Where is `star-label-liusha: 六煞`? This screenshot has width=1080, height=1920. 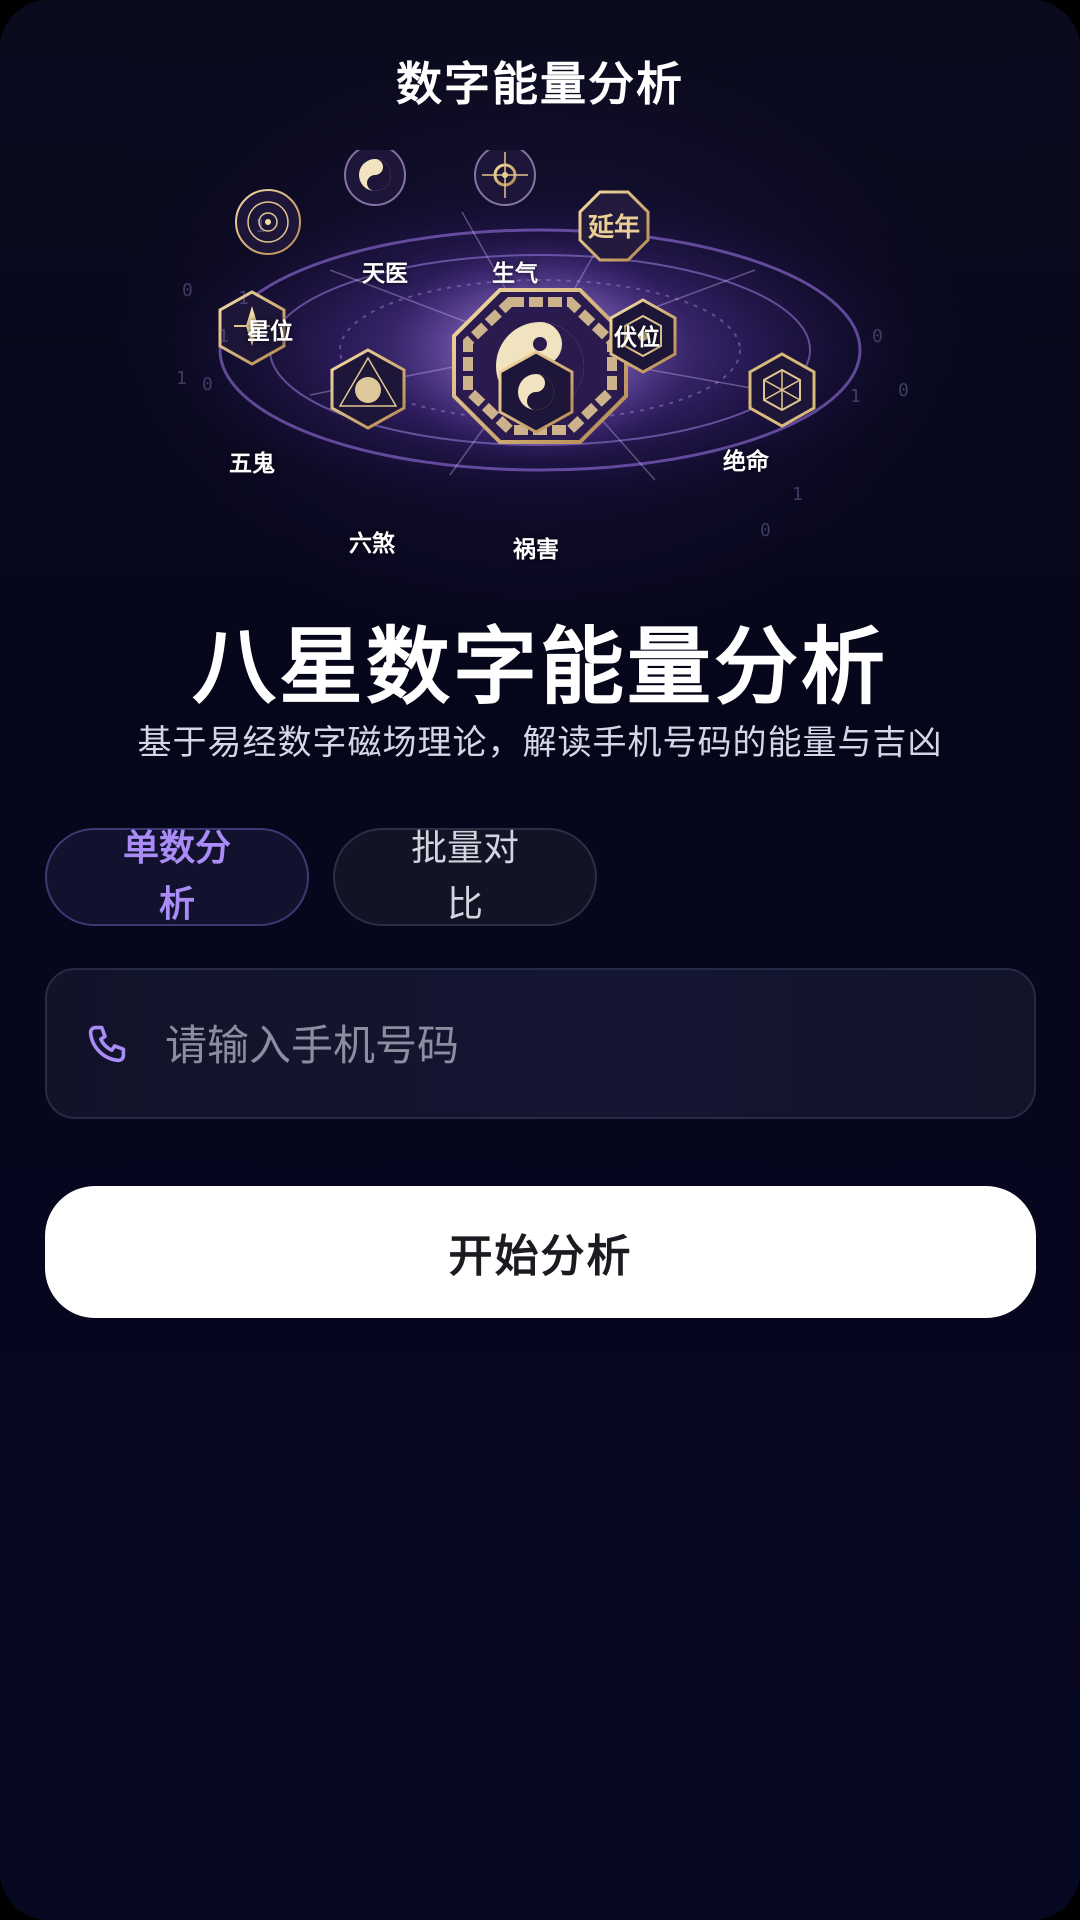 star-label-liusha: 六煞 is located at coordinates (372, 544).